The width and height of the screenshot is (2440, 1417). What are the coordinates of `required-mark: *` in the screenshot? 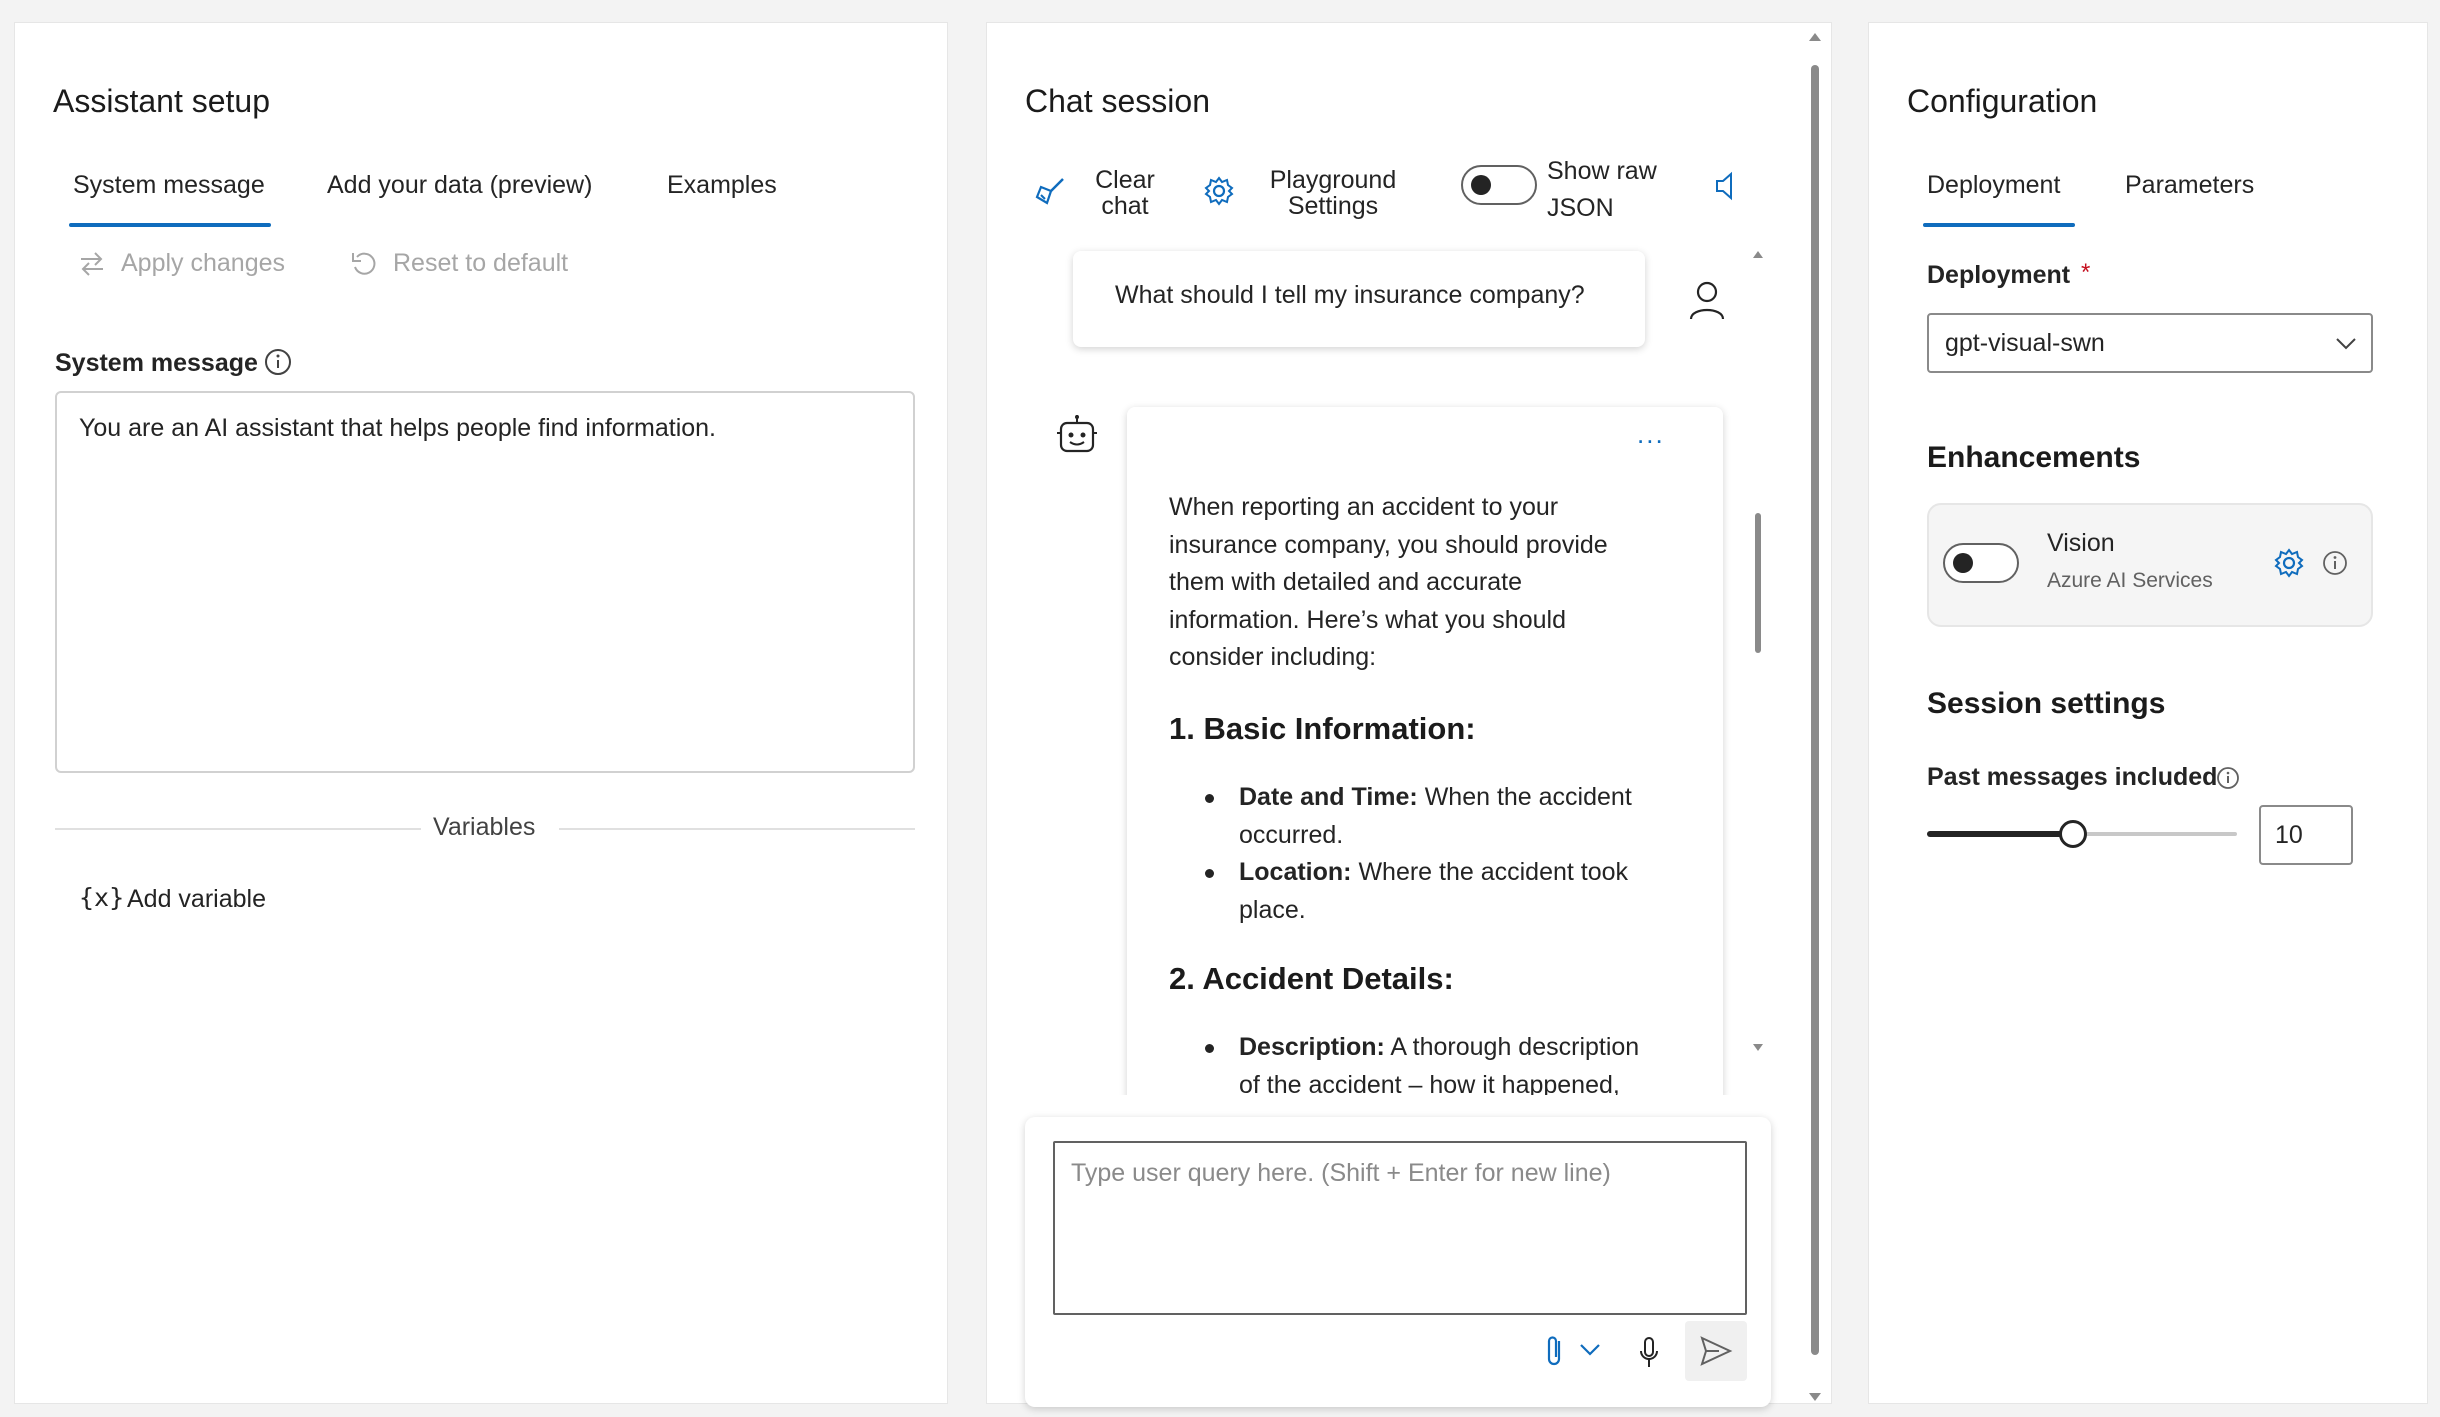 It's located at (2086, 272).